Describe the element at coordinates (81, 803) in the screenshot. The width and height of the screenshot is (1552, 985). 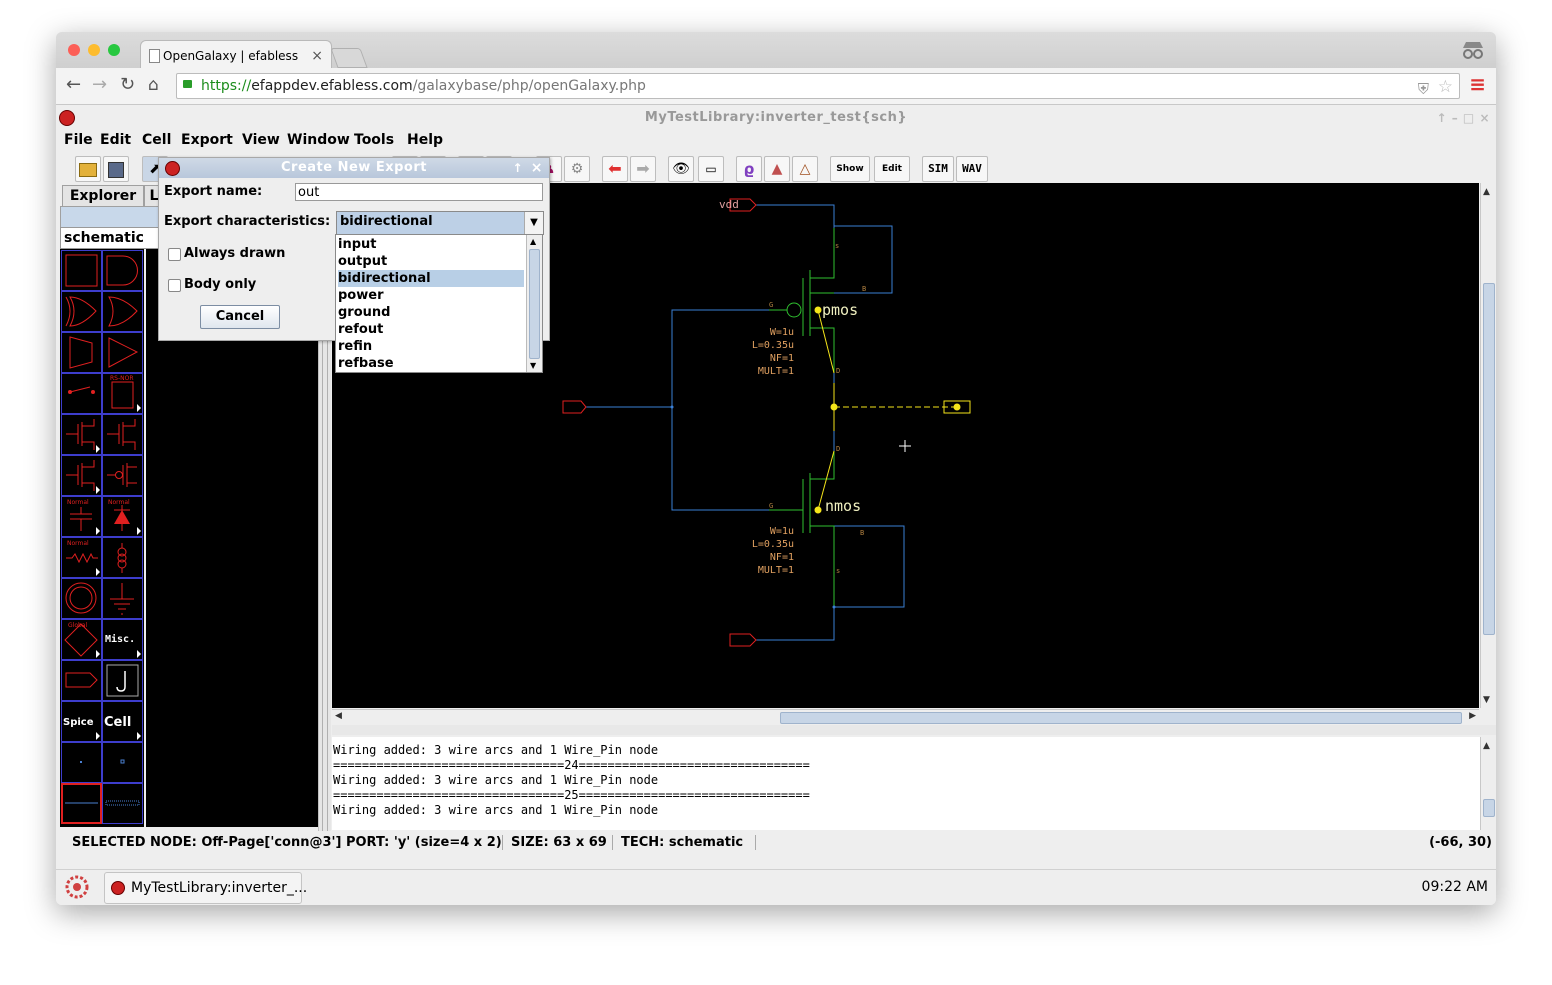
I see `palette-wire` at that location.